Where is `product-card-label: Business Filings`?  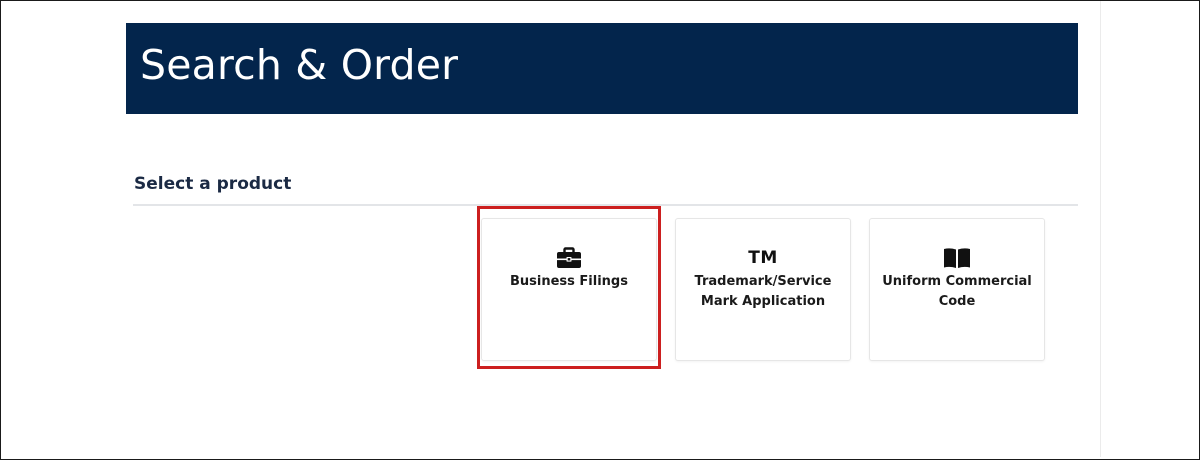
product-card-label: Business Filings is located at coordinates (569, 281).